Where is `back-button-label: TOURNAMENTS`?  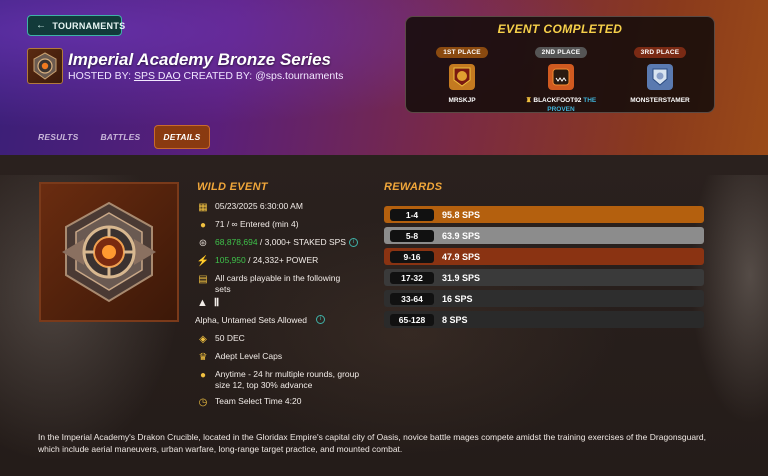
back-button-label: TOURNAMENTS is located at coordinates (89, 25).